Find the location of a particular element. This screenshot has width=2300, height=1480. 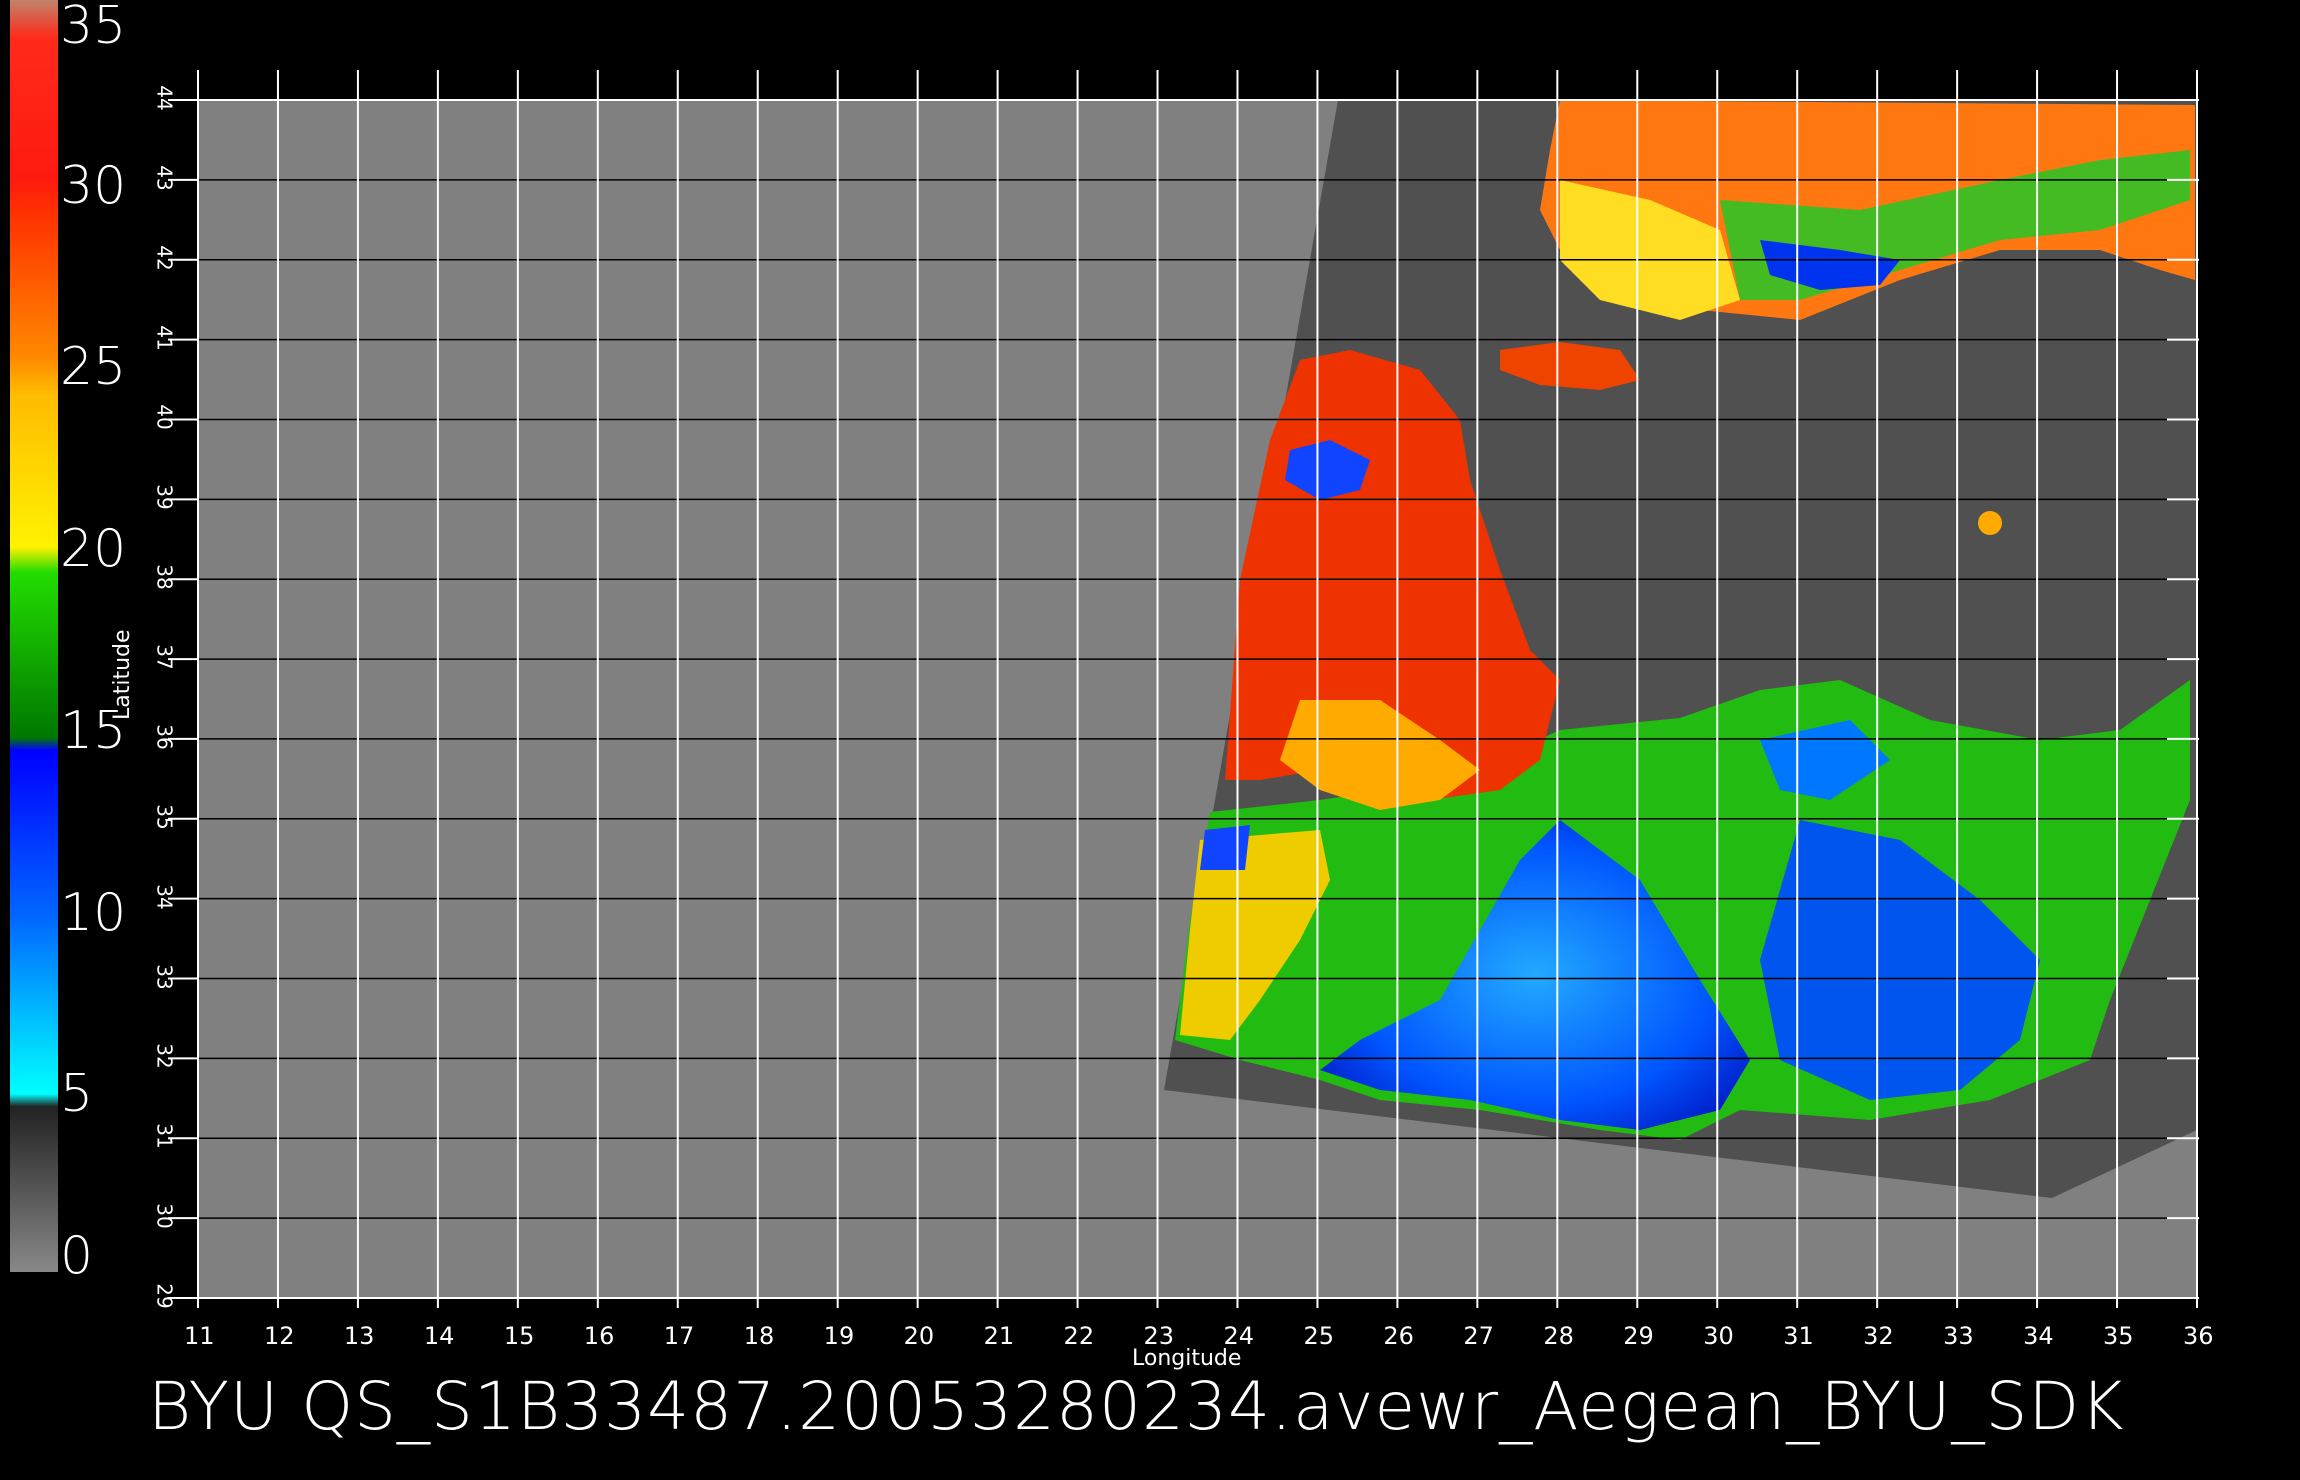

wind-field-west-strip is located at coordinates (1225, 847).